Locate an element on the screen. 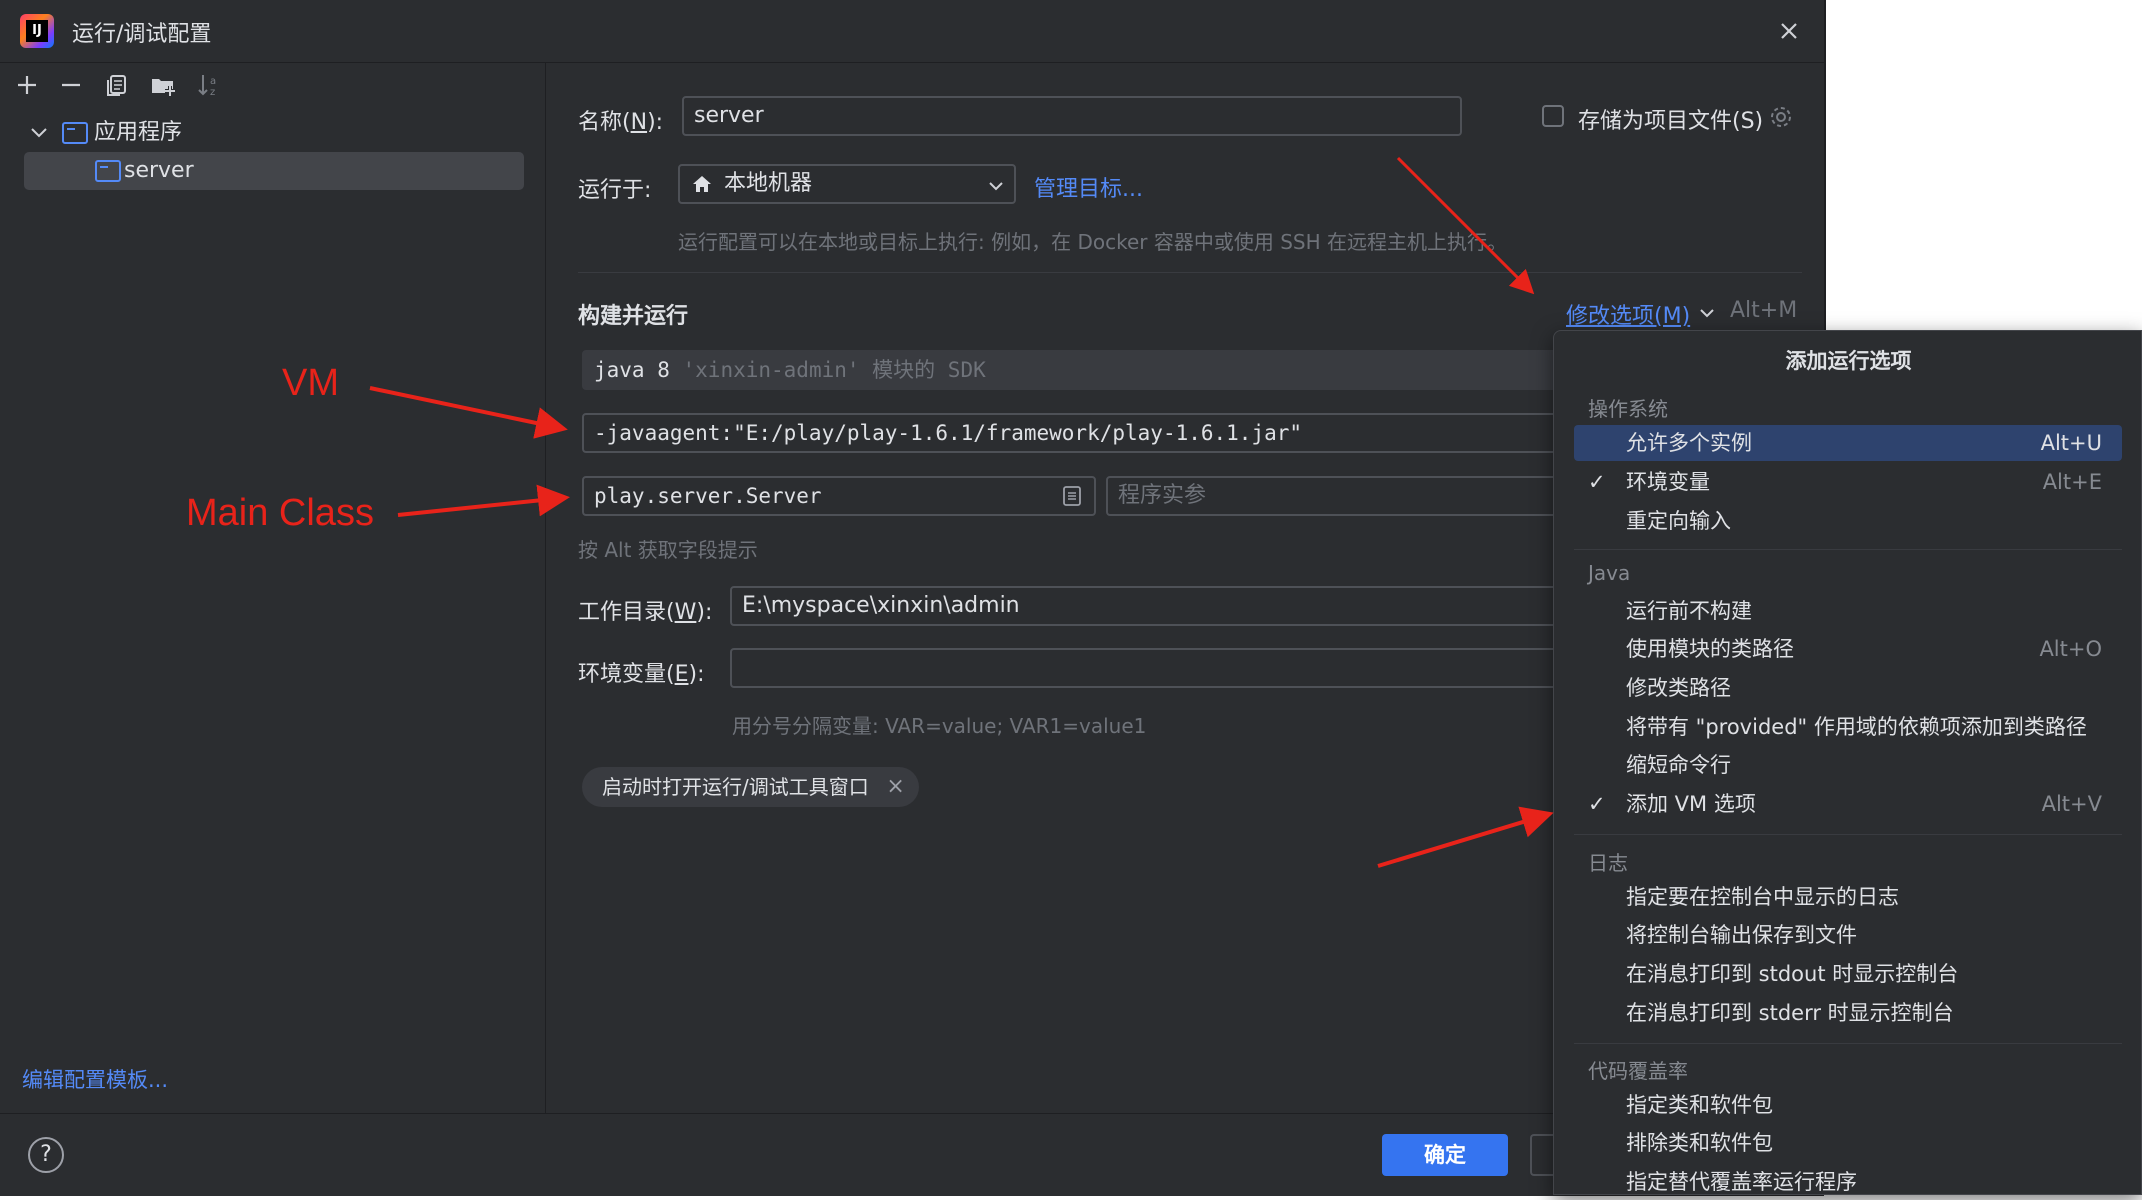 This screenshot has height=1200, width=2142. option-save-console-output: 将控制台输出保存到文件 is located at coordinates (1848, 935).